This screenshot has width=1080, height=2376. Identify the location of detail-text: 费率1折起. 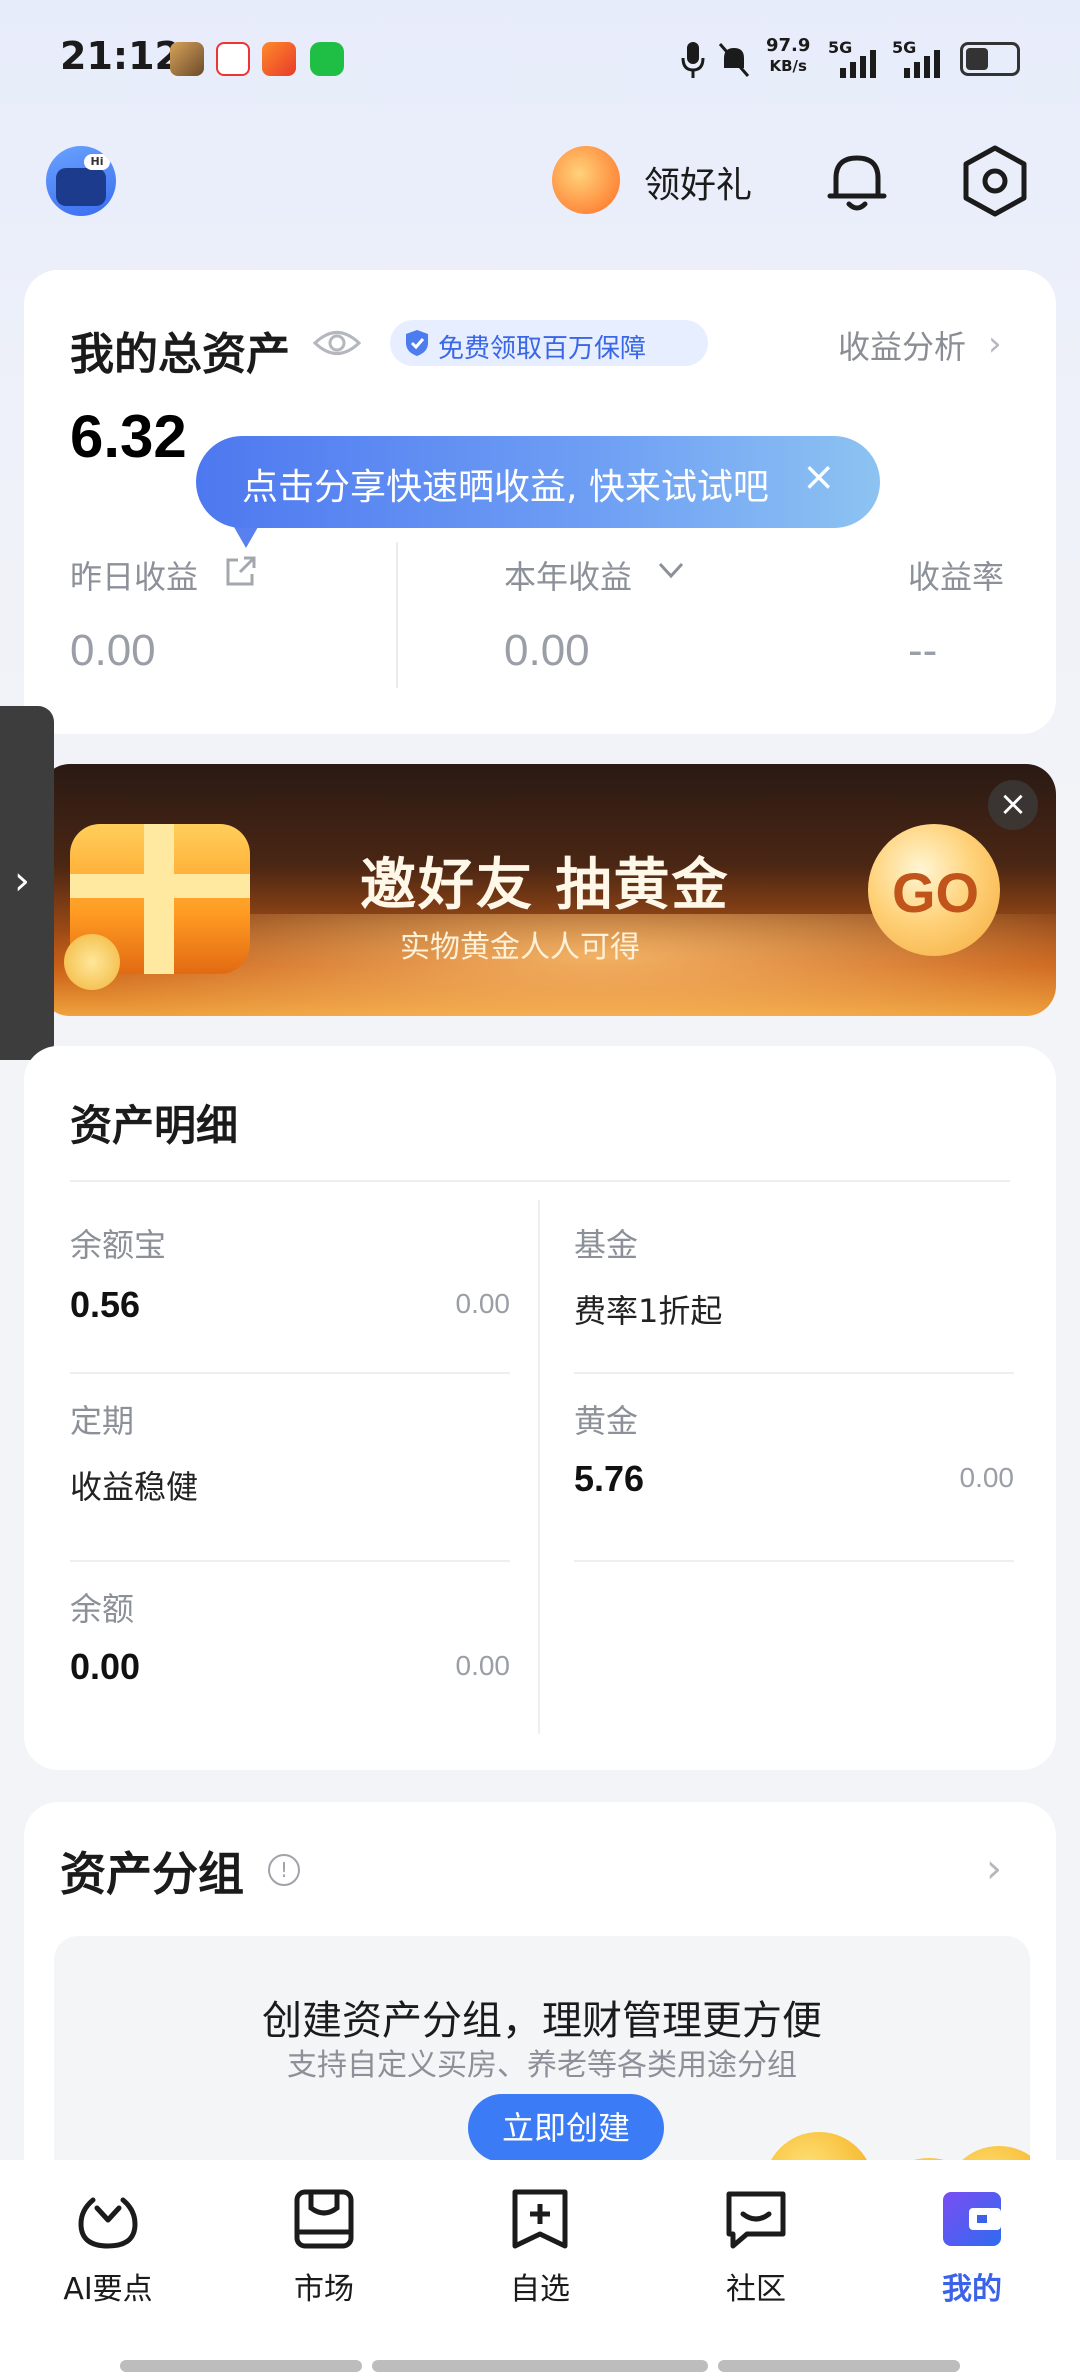
(648, 1311).